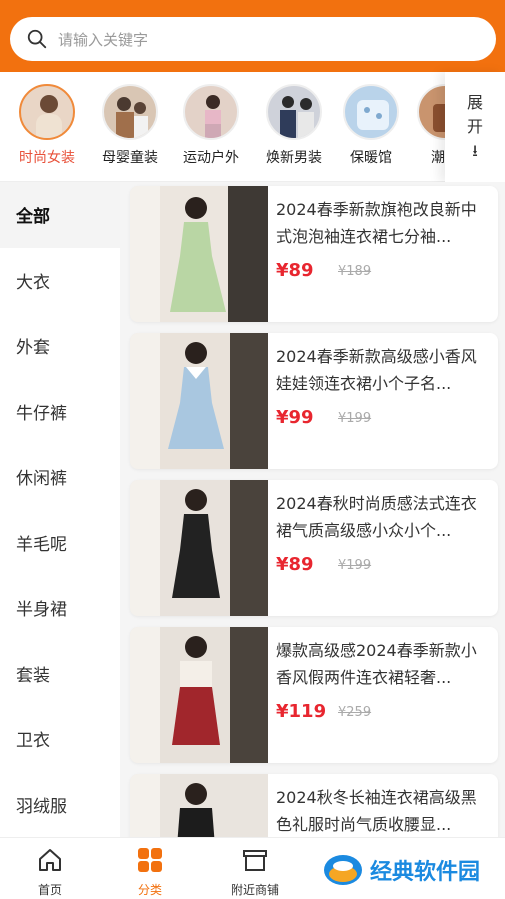 This screenshot has height=899, width=505. I want to click on sidebar-item-coat: 大衣, so click(60, 281).